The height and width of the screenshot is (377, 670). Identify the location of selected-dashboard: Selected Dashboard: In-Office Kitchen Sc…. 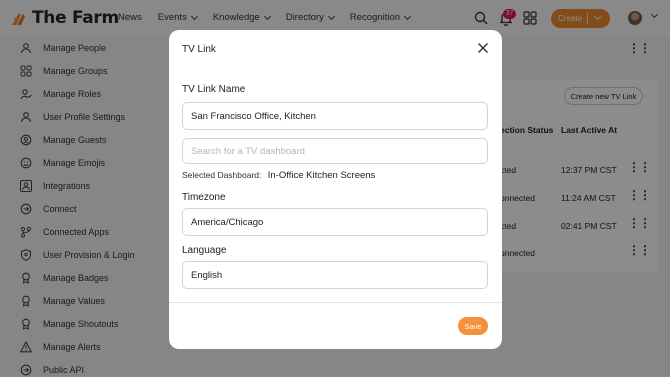
(278, 175).